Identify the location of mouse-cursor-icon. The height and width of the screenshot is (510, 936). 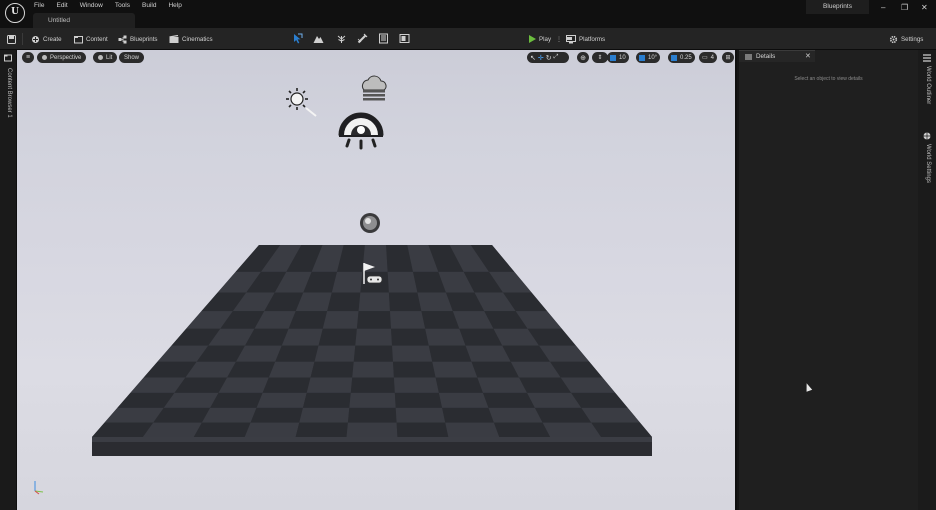
(808, 387).